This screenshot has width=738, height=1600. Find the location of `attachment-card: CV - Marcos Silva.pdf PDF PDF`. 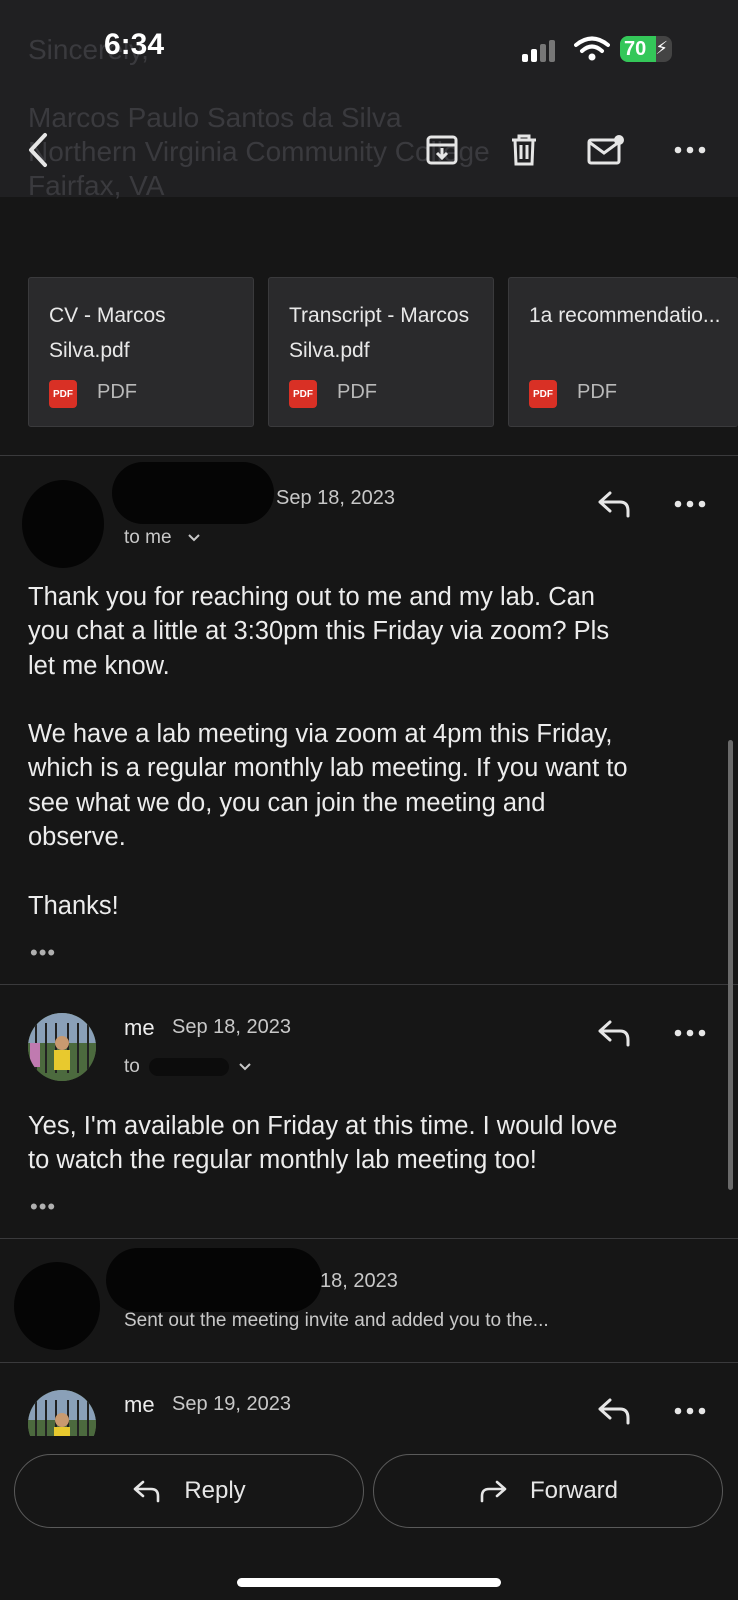

attachment-card: CV - Marcos Silva.pdf PDF PDF is located at coordinates (141, 352).